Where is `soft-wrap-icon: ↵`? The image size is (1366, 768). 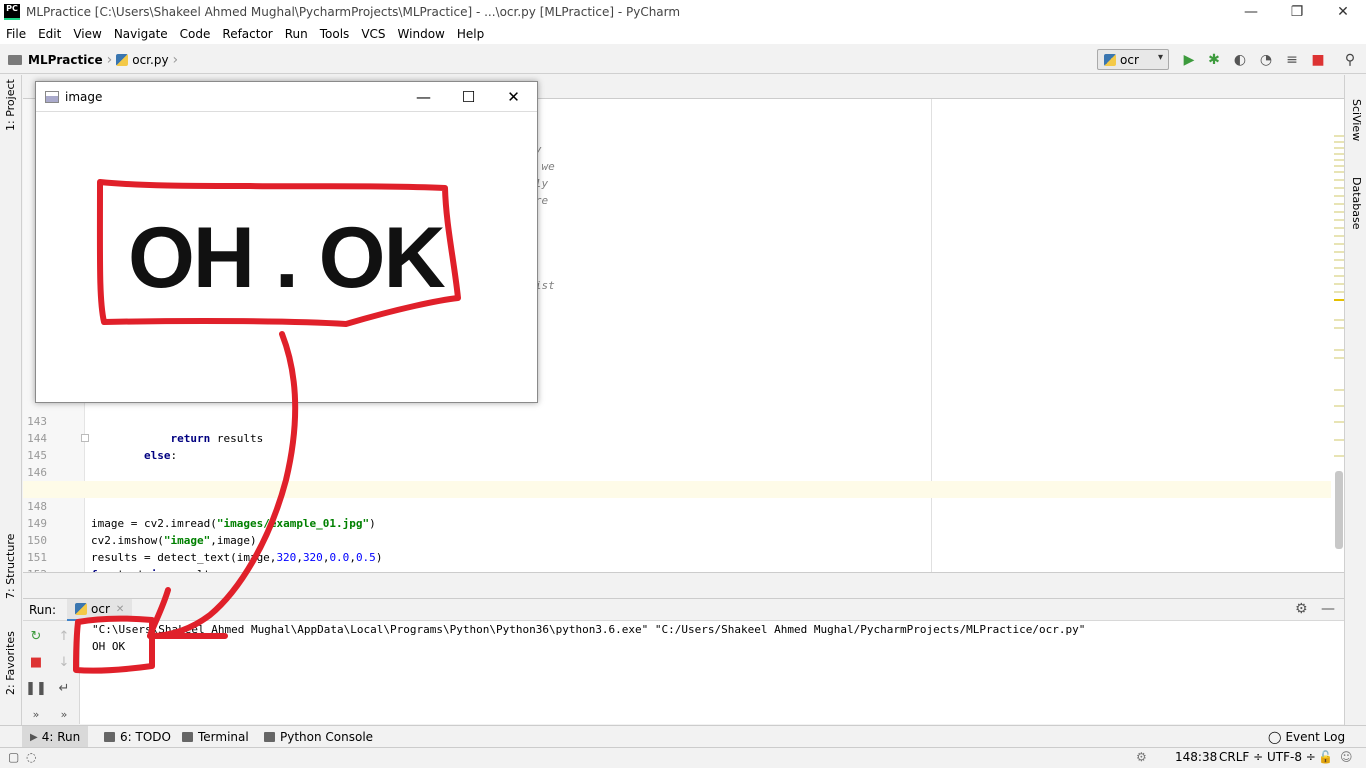
soft-wrap-icon: ↵ is located at coordinates (64, 688).